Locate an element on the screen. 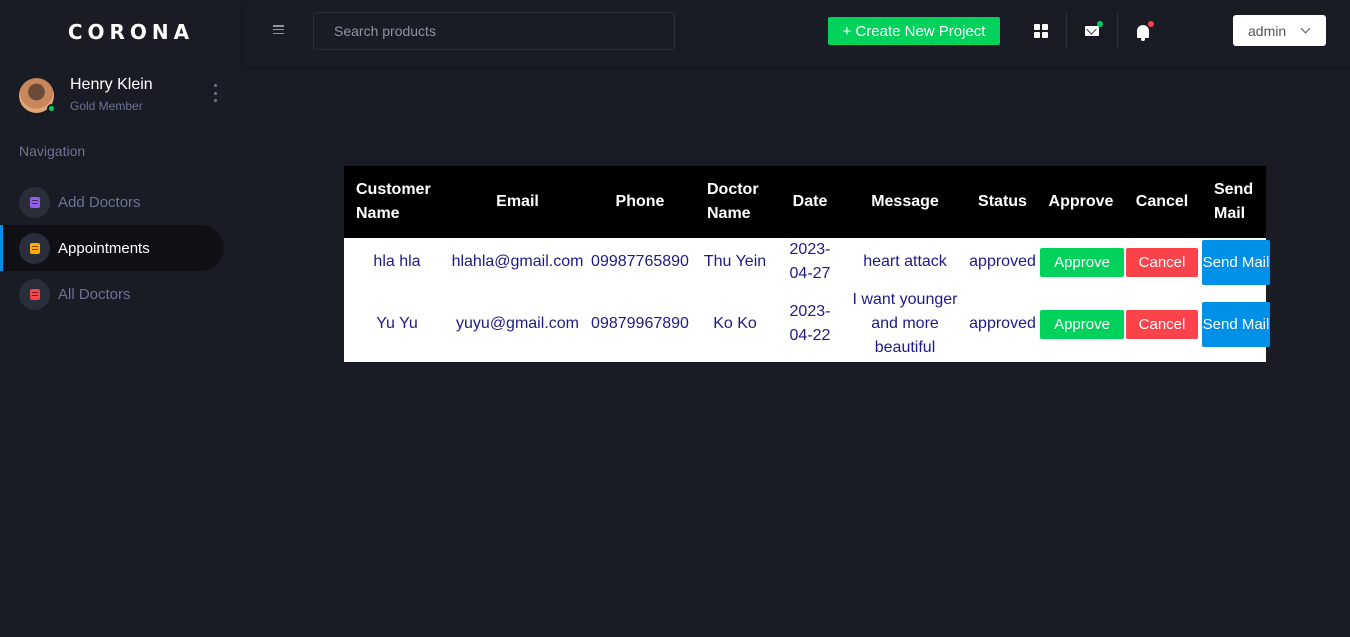 The width and height of the screenshot is (1350, 637). bell-icon is located at coordinates (1143, 31).